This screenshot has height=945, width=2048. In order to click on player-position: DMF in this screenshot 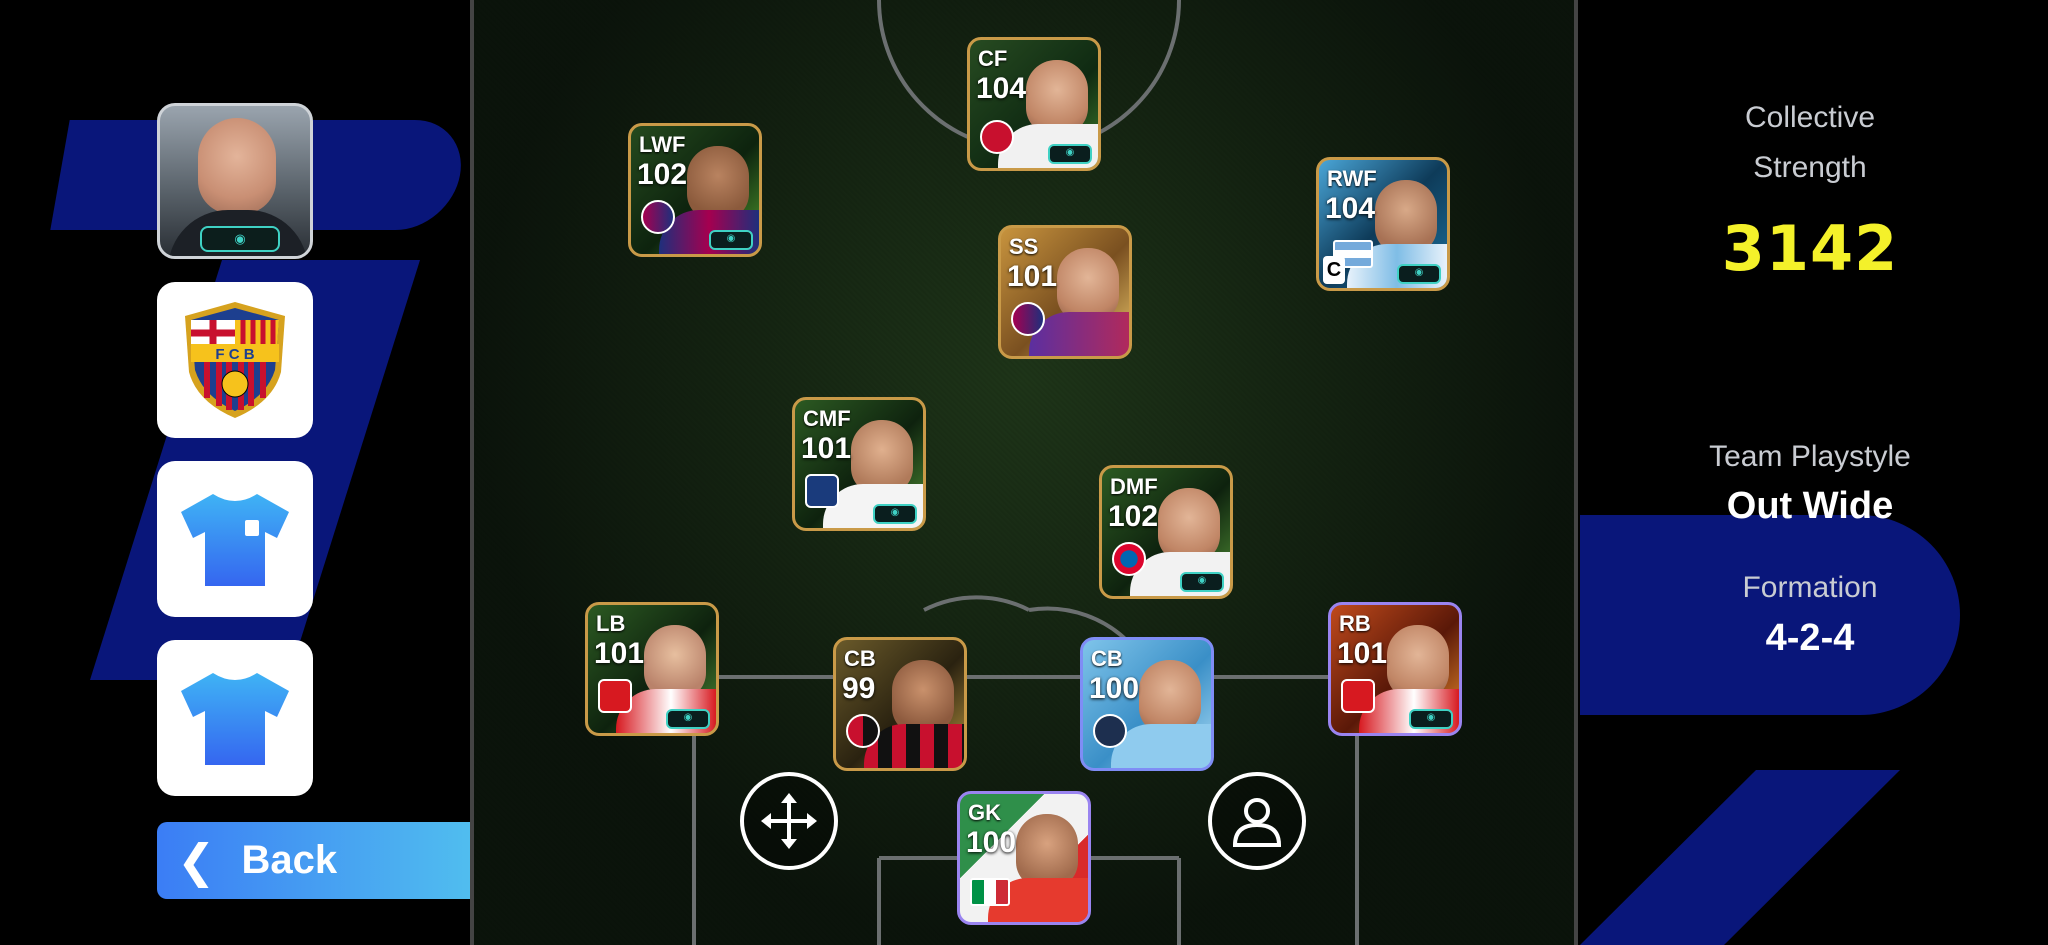, I will do `click(1134, 486)`.